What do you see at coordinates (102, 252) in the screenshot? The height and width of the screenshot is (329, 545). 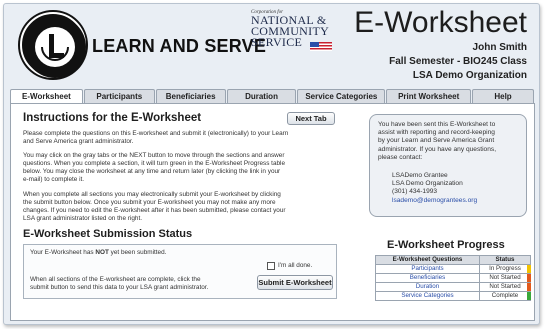 I see `status-emph: NOT` at bounding box center [102, 252].